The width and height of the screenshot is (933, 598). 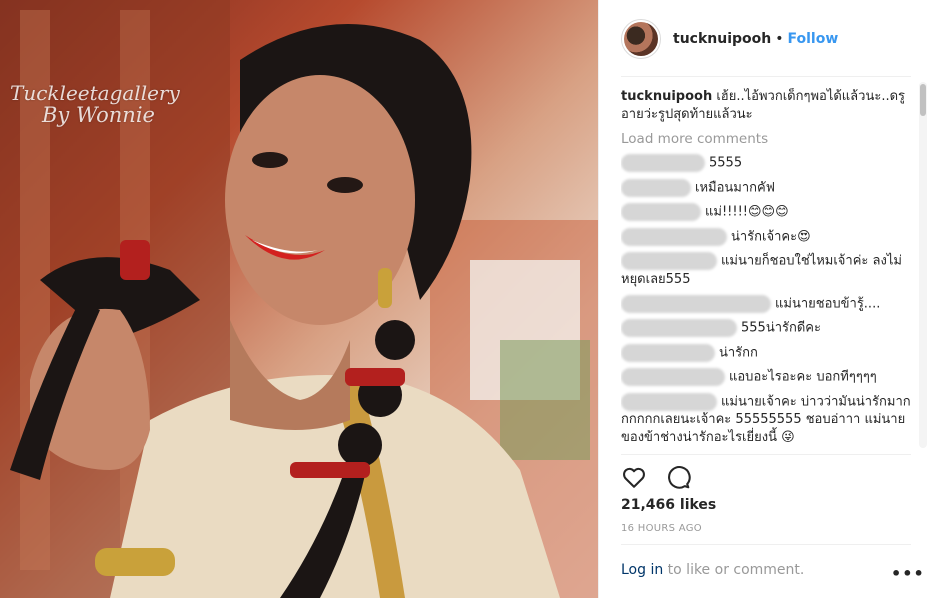 I want to click on login-prompt: Log in to like or comment., so click(x=712, y=570).